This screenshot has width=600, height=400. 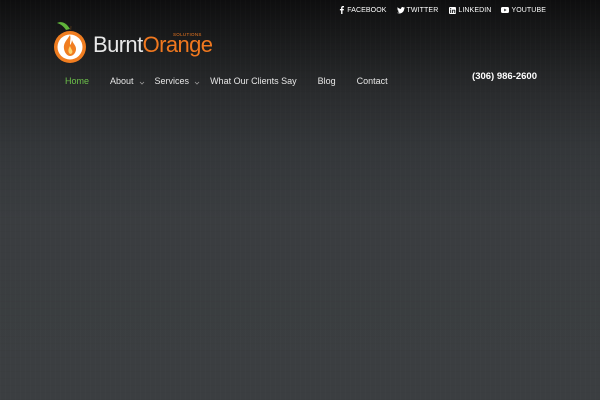 I want to click on logo-word-burnt: Burnt, so click(x=118, y=44).